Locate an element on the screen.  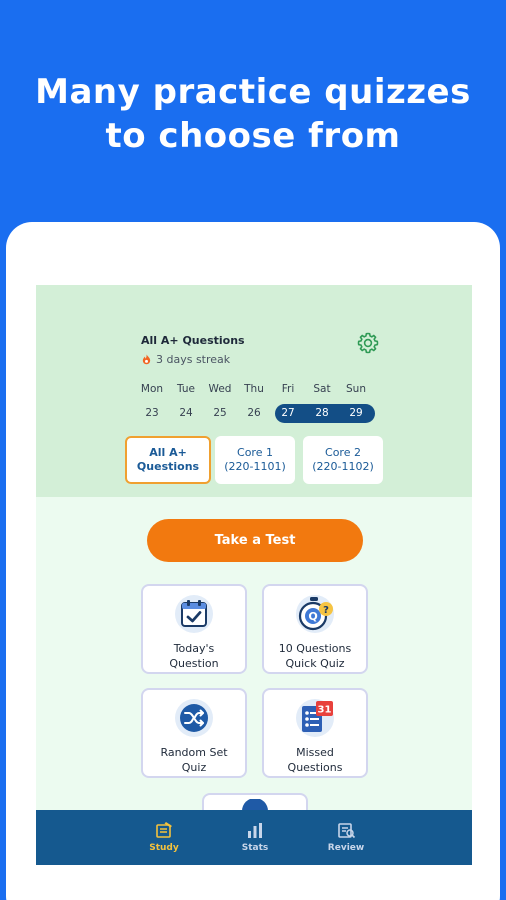
missed-list-icon: 31 is located at coordinates (315, 718).